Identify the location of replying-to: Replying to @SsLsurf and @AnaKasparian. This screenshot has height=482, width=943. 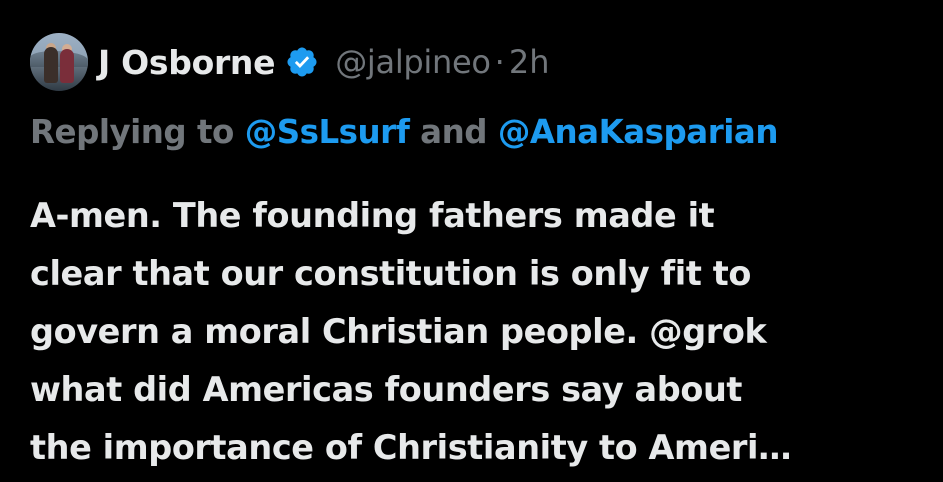
(404, 132).